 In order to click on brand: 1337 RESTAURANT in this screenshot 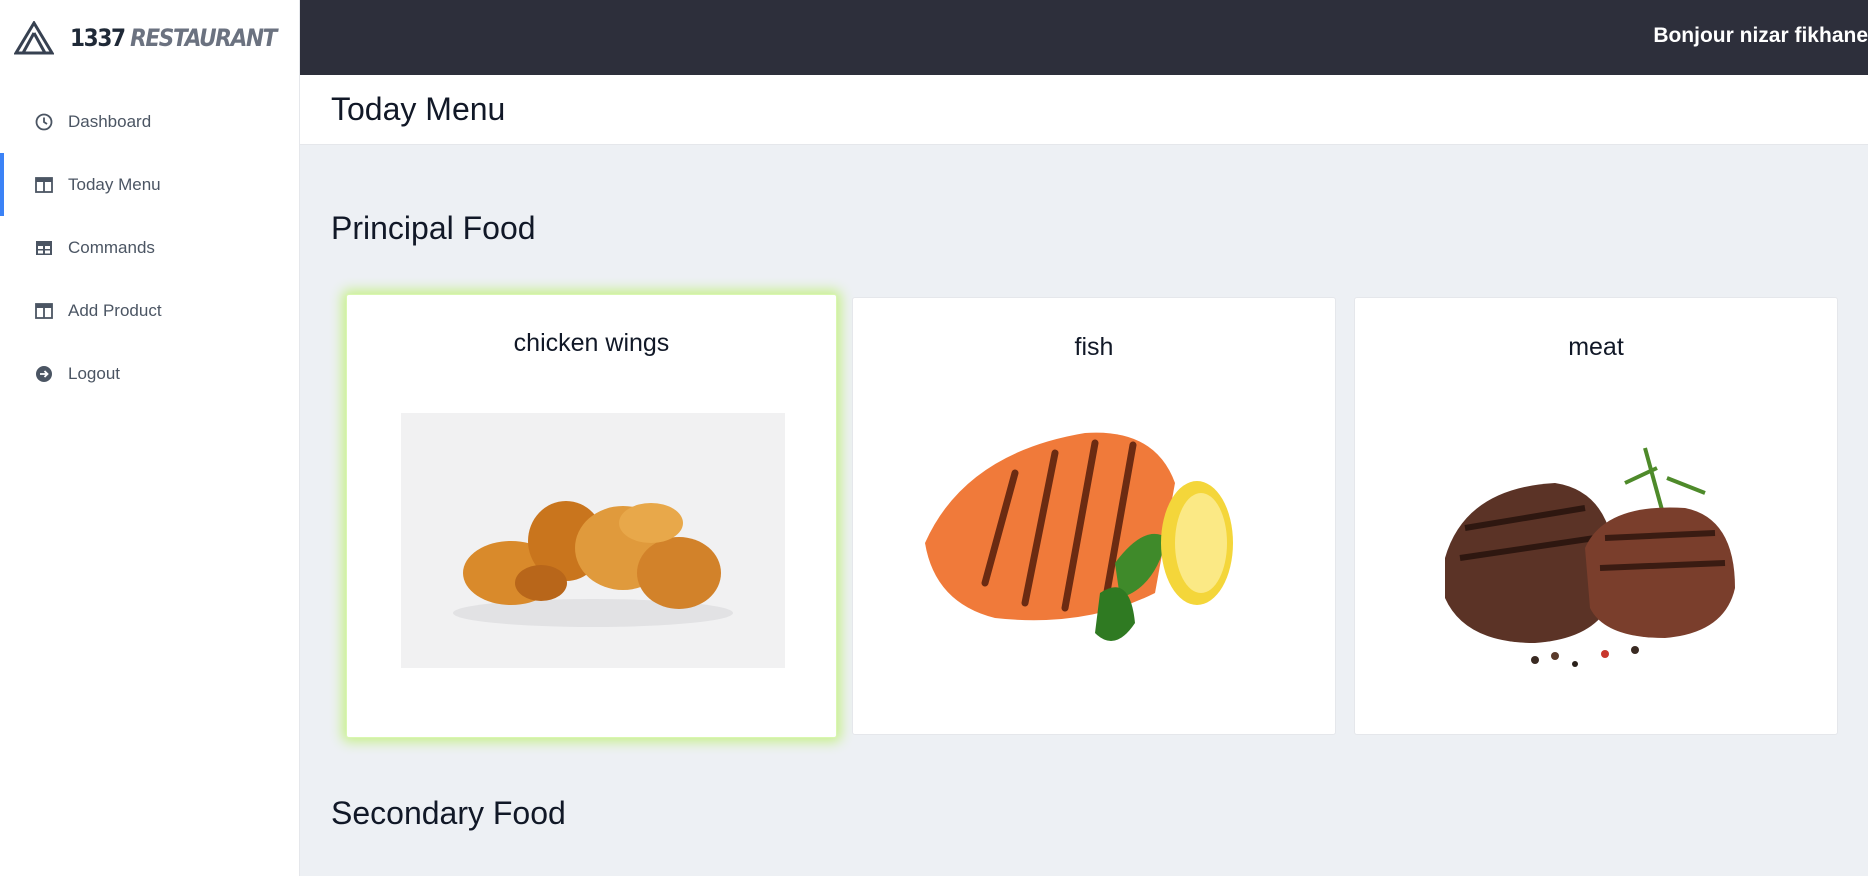, I will do `click(156, 38)`.